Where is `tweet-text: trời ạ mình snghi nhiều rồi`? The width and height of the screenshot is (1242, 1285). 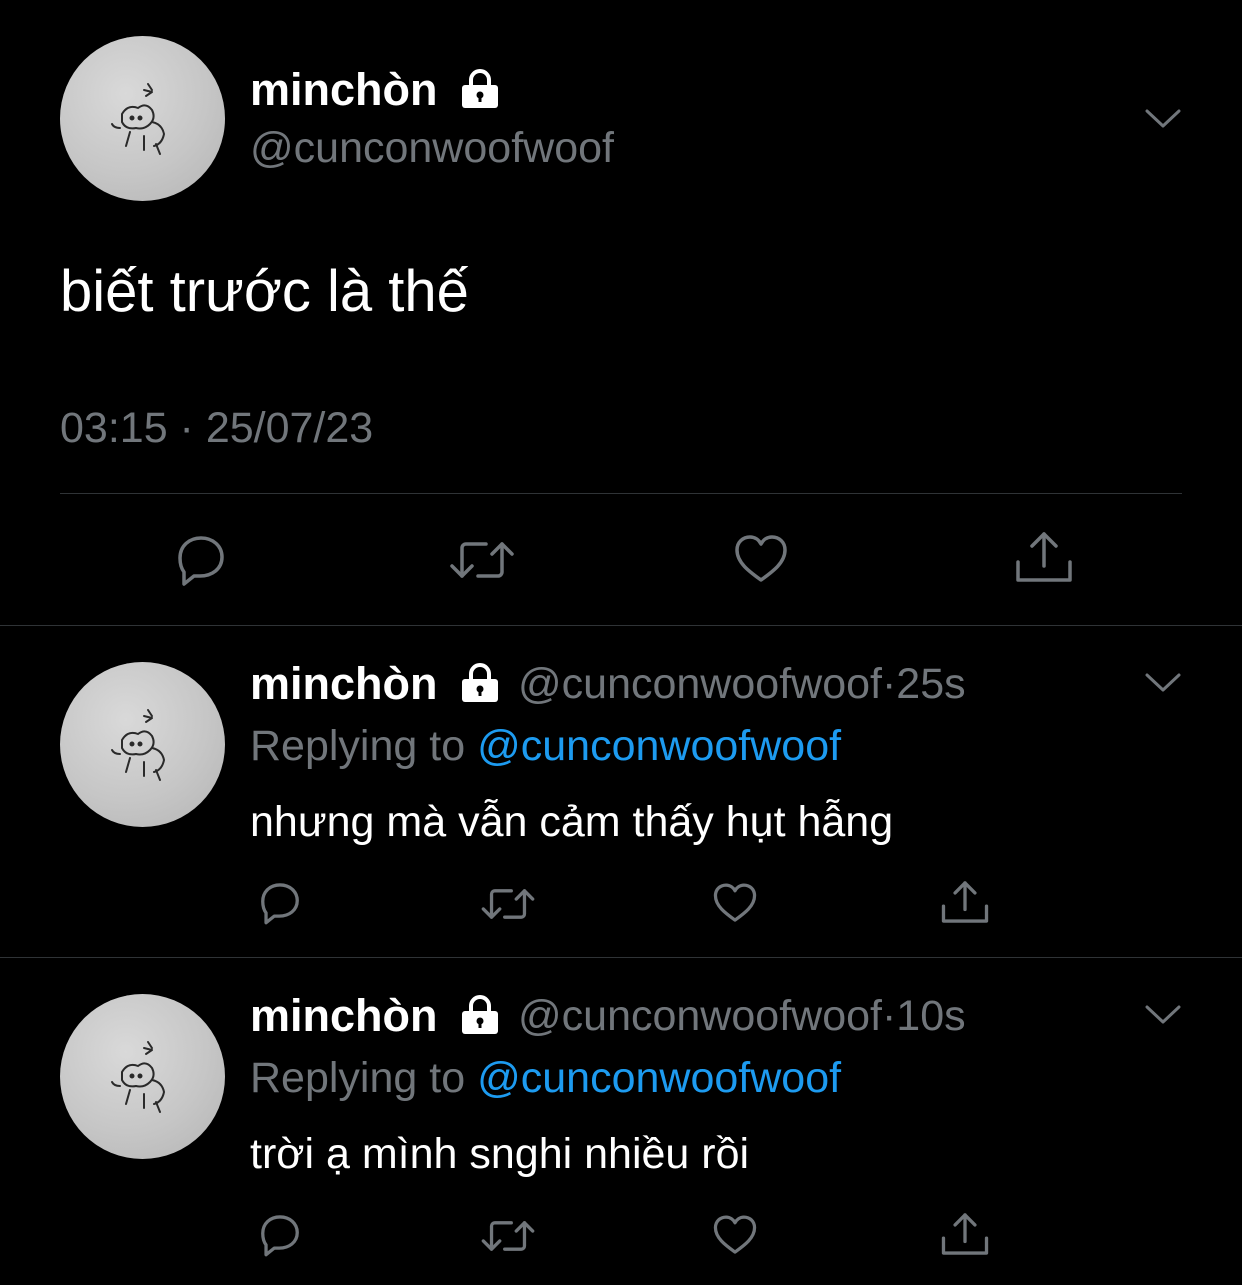
tweet-text: trời ạ mình snghi nhiều rồi is located at coordinates (500, 1154).